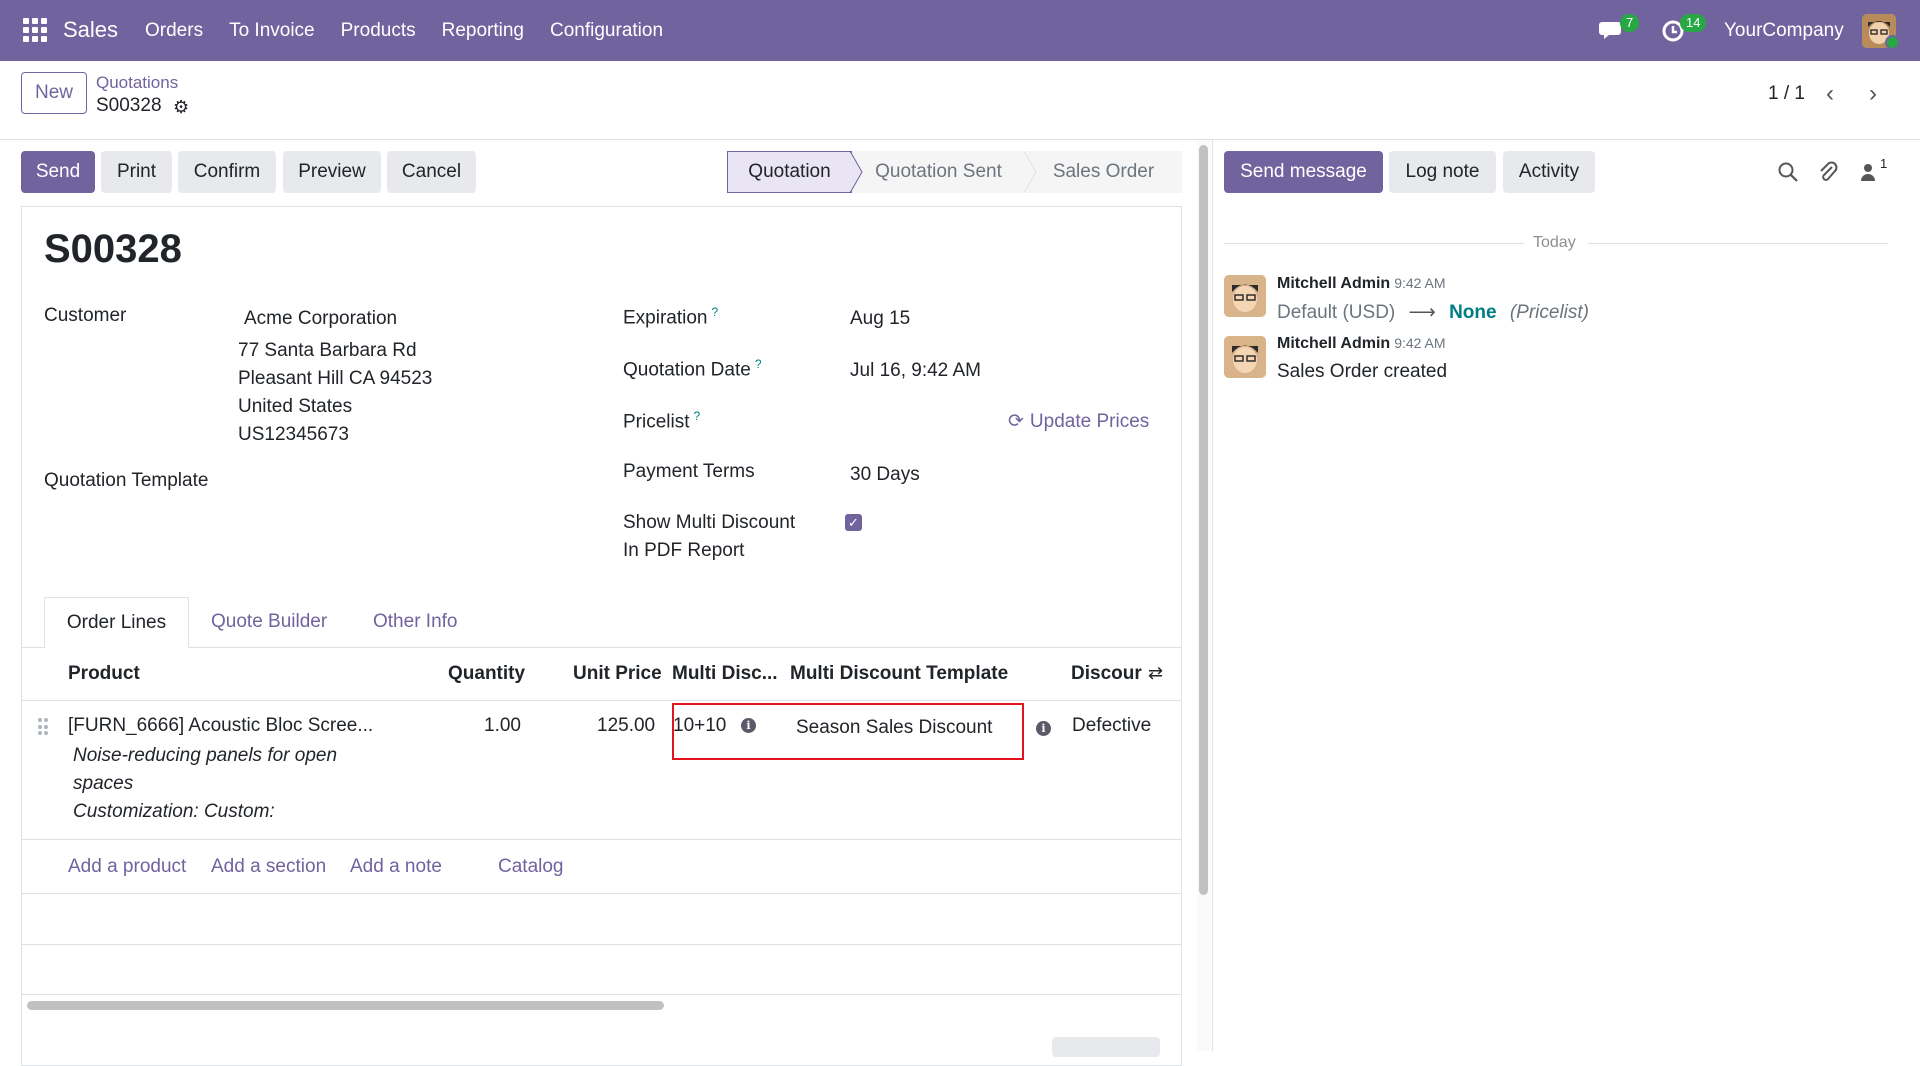 This screenshot has width=1920, height=1066. What do you see at coordinates (1106, 674) in the screenshot?
I see `column-discount-reason: Discour` at bounding box center [1106, 674].